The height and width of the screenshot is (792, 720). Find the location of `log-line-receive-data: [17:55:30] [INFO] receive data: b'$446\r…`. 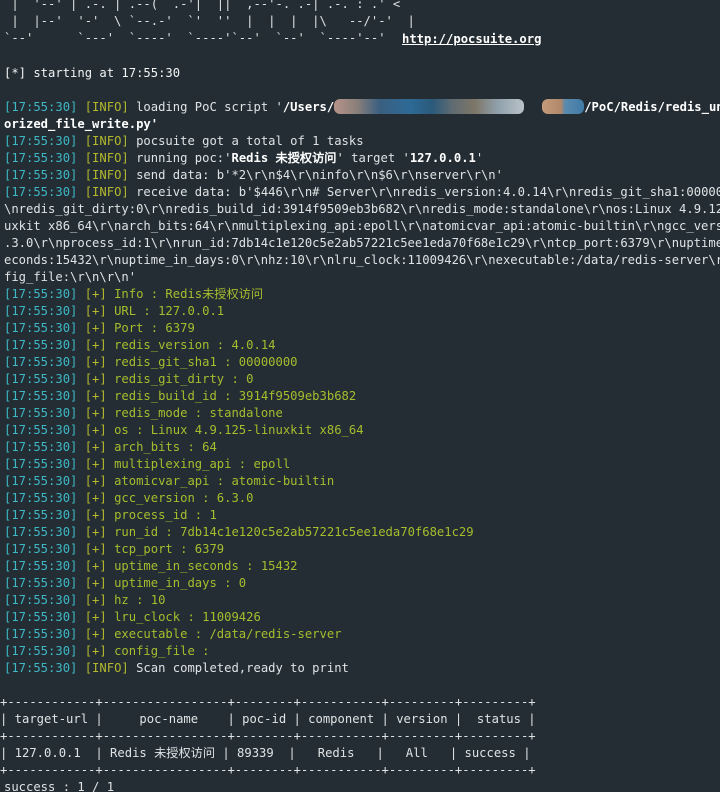

log-line-receive-data: [17:55:30] [INFO] receive data: b'$446\r… is located at coordinates (362, 192).